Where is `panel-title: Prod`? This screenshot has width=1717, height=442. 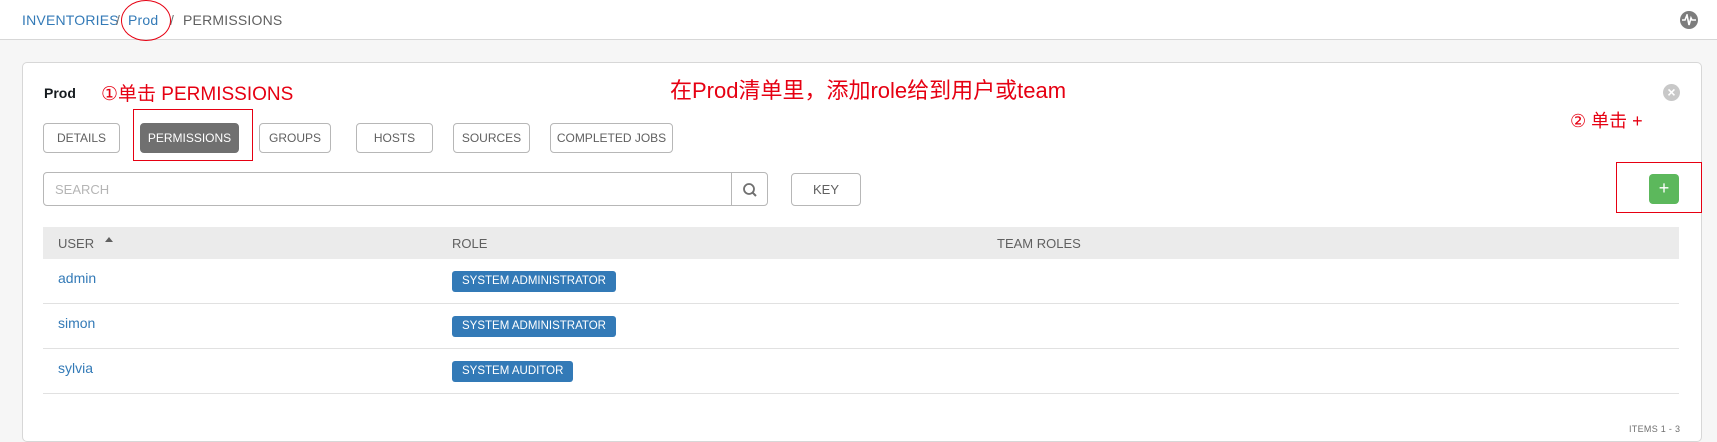 panel-title: Prod is located at coordinates (60, 93).